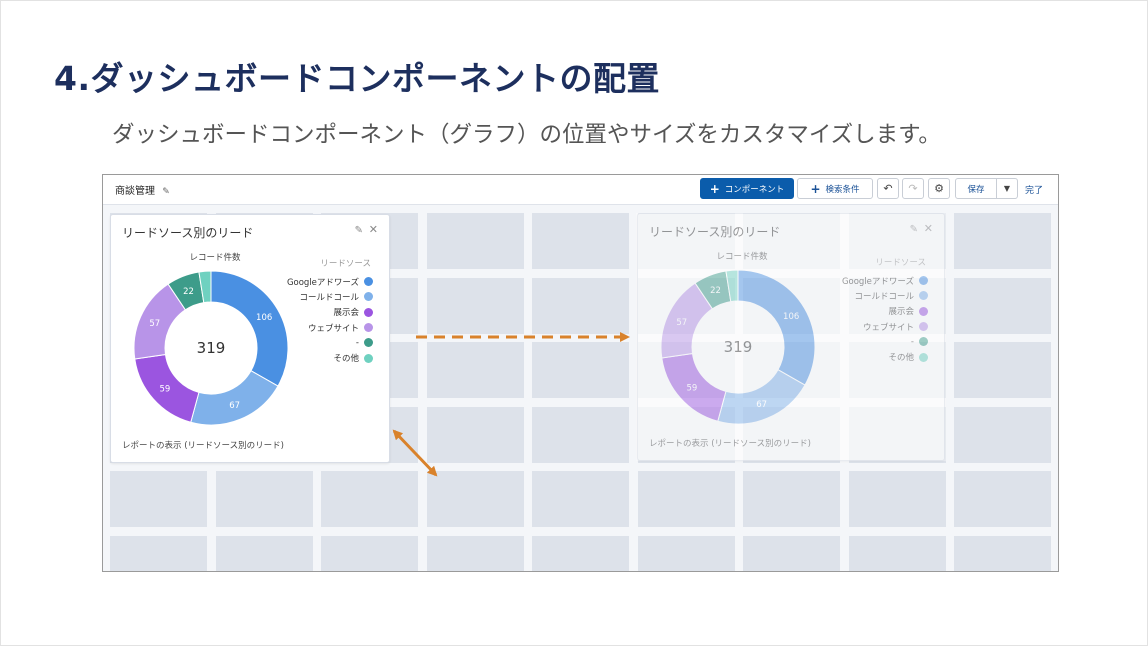 The image size is (1148, 646). Describe the element at coordinates (681, 323) in the screenshot. I see `slice-value-label: 57` at that location.